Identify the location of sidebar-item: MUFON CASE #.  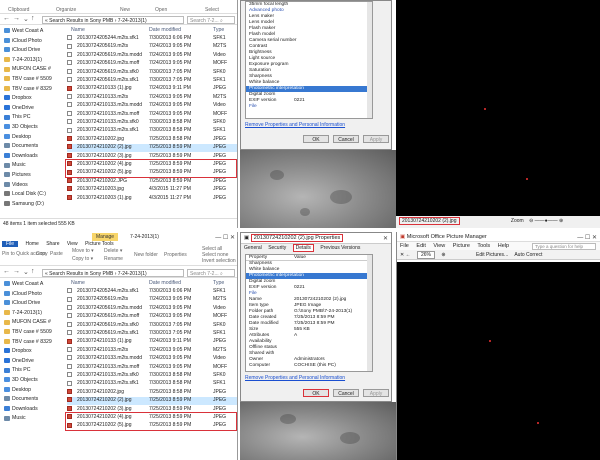
(27, 323).